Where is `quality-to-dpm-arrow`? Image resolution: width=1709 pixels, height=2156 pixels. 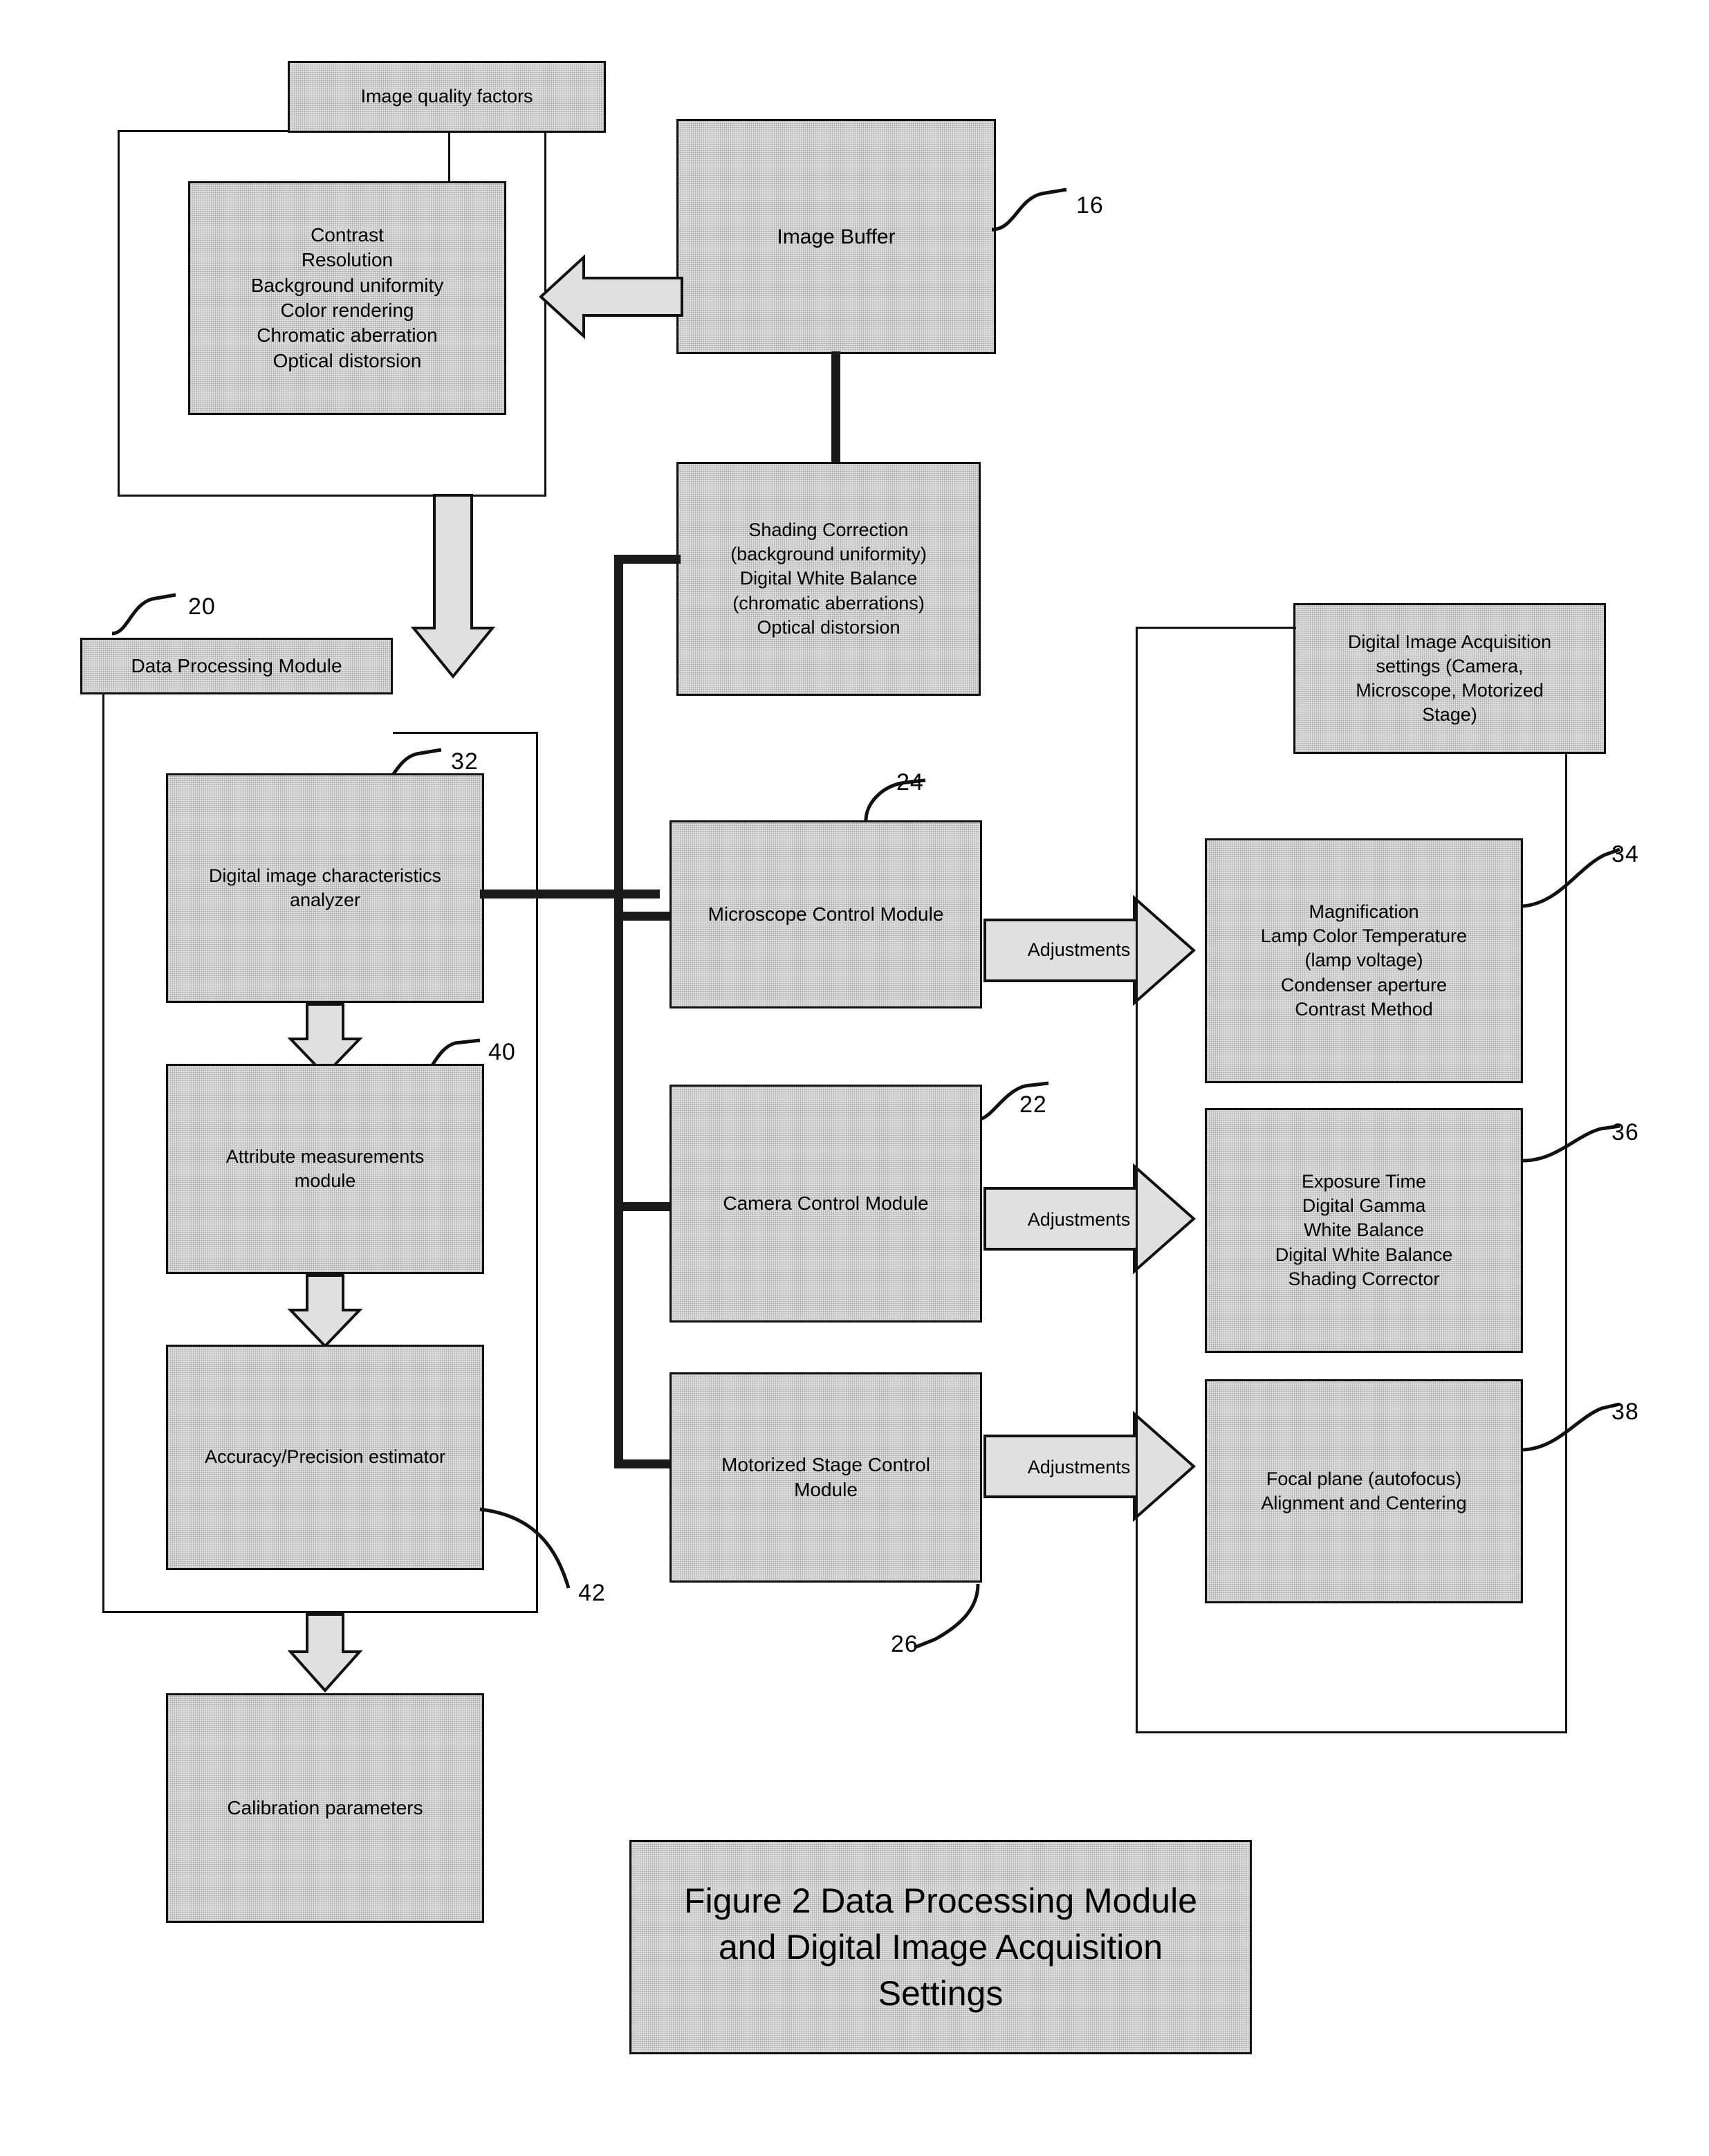
quality-to-dpm-arrow is located at coordinates (453, 585).